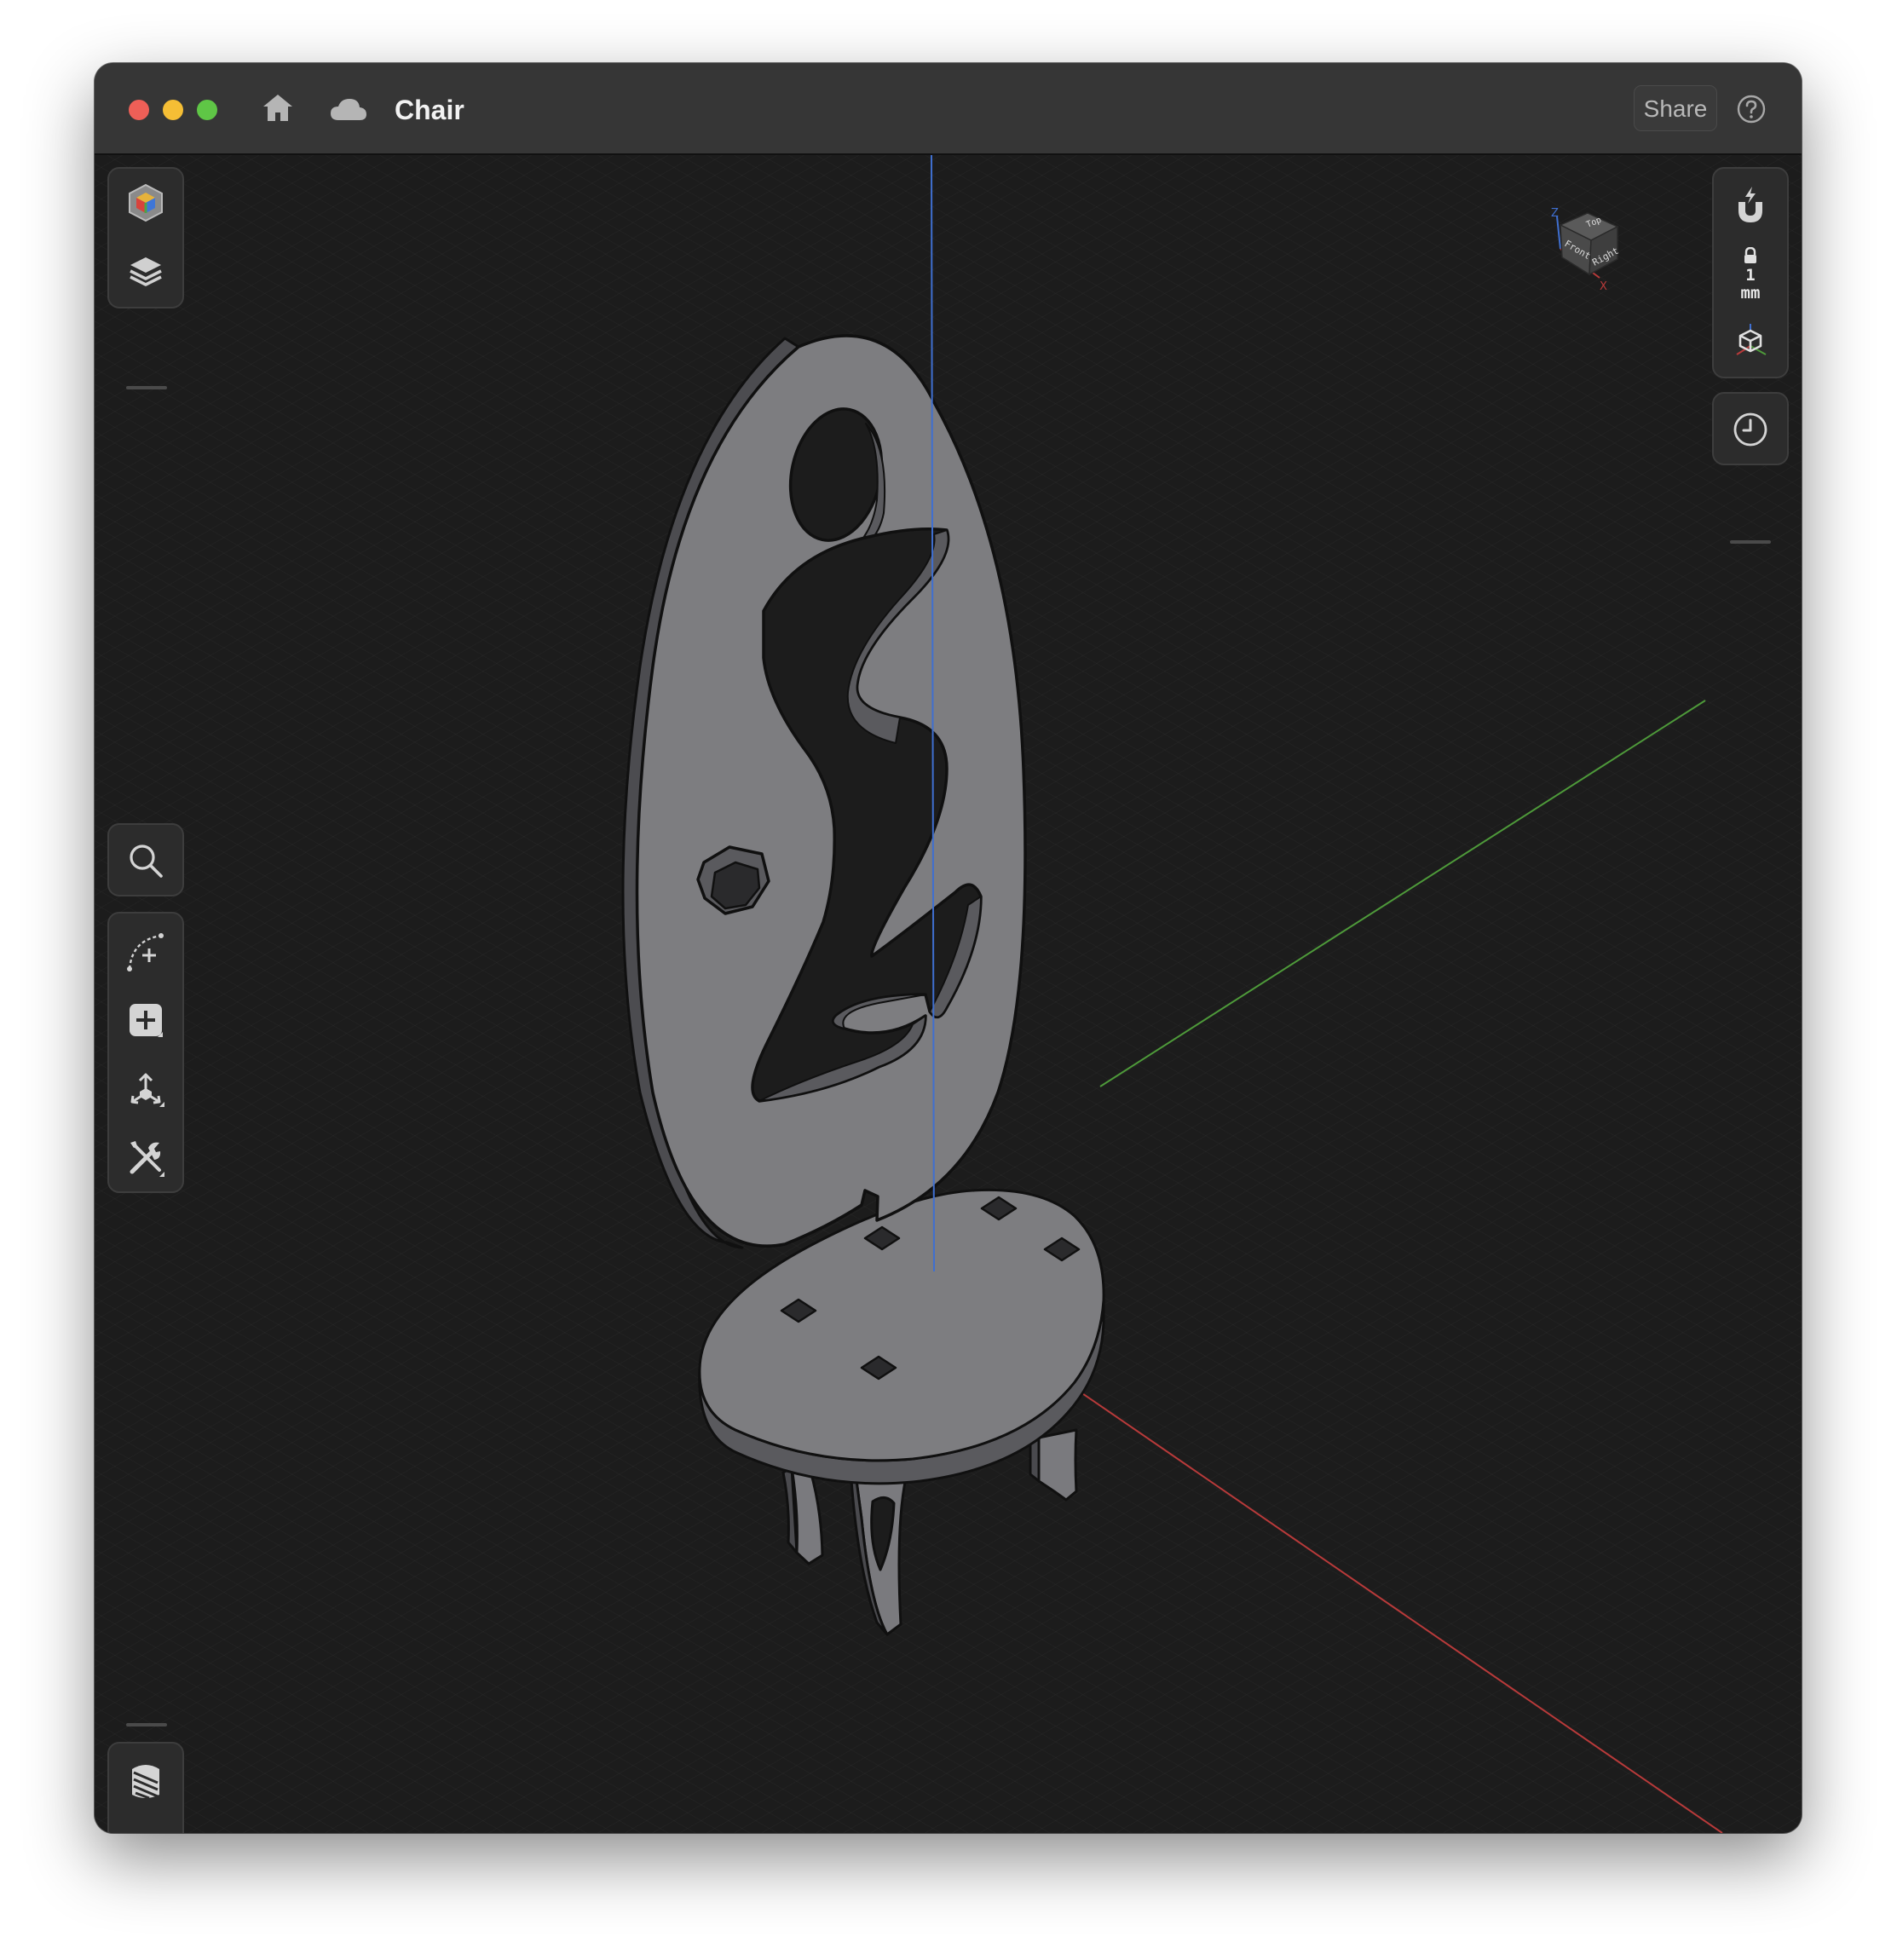  What do you see at coordinates (146, 952) in the screenshot?
I see `sketch-arc-icon` at bounding box center [146, 952].